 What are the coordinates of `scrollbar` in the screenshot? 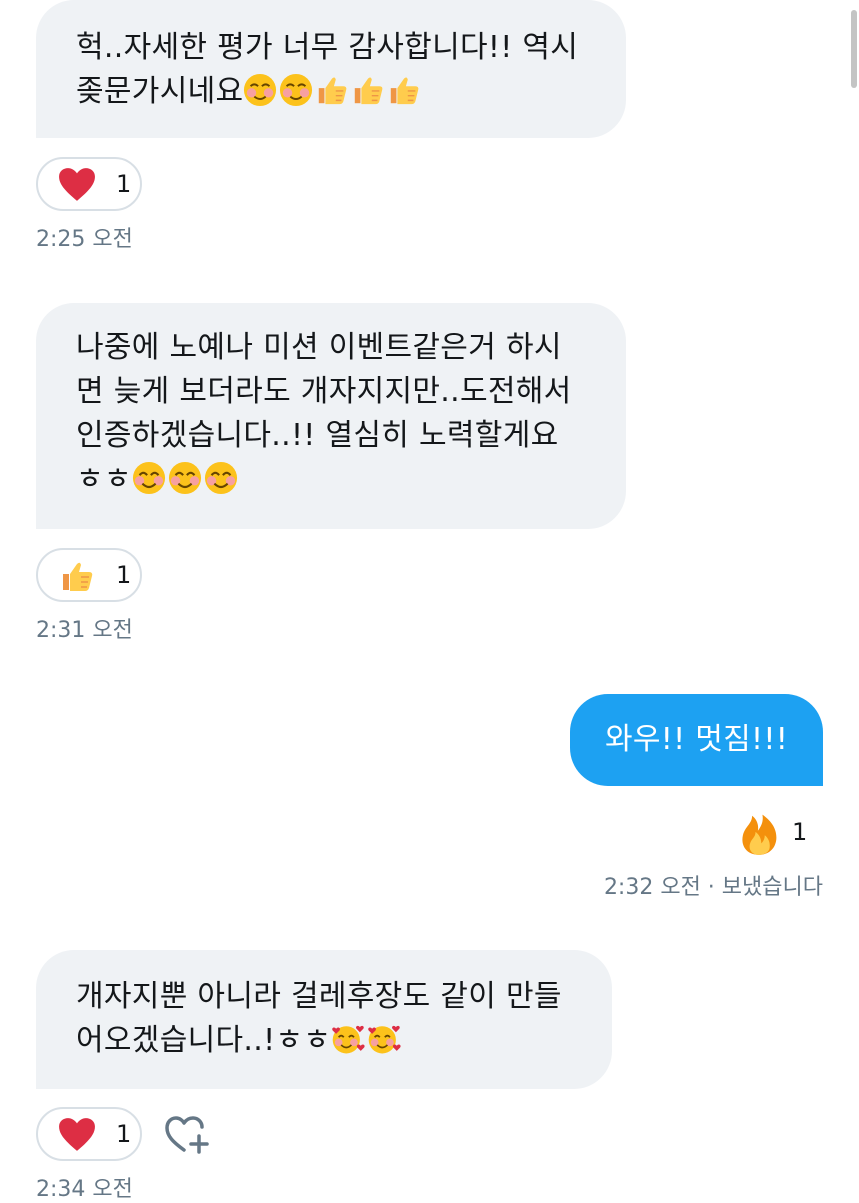 It's located at (854, 49).